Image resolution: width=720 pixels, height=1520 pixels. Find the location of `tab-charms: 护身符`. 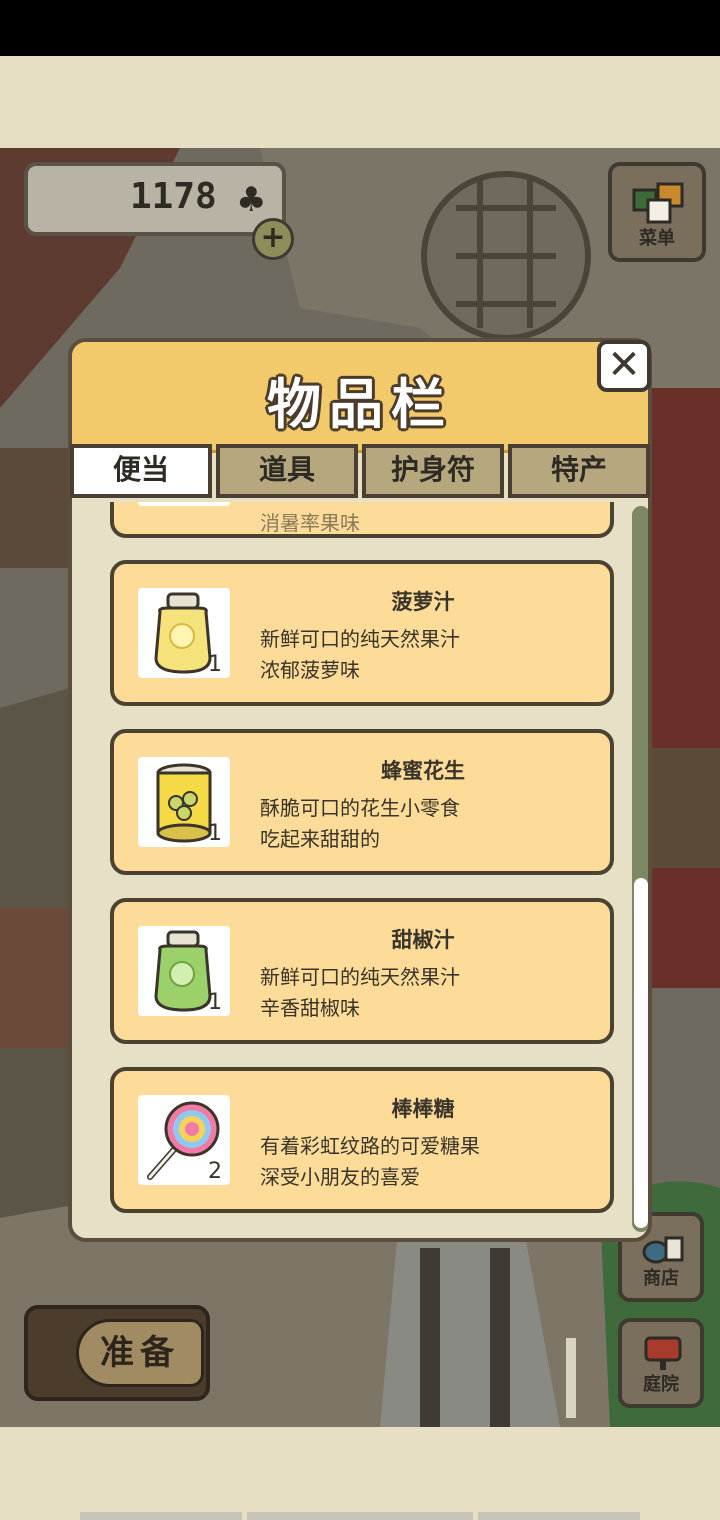

tab-charms: 护身符 is located at coordinates (433, 471).